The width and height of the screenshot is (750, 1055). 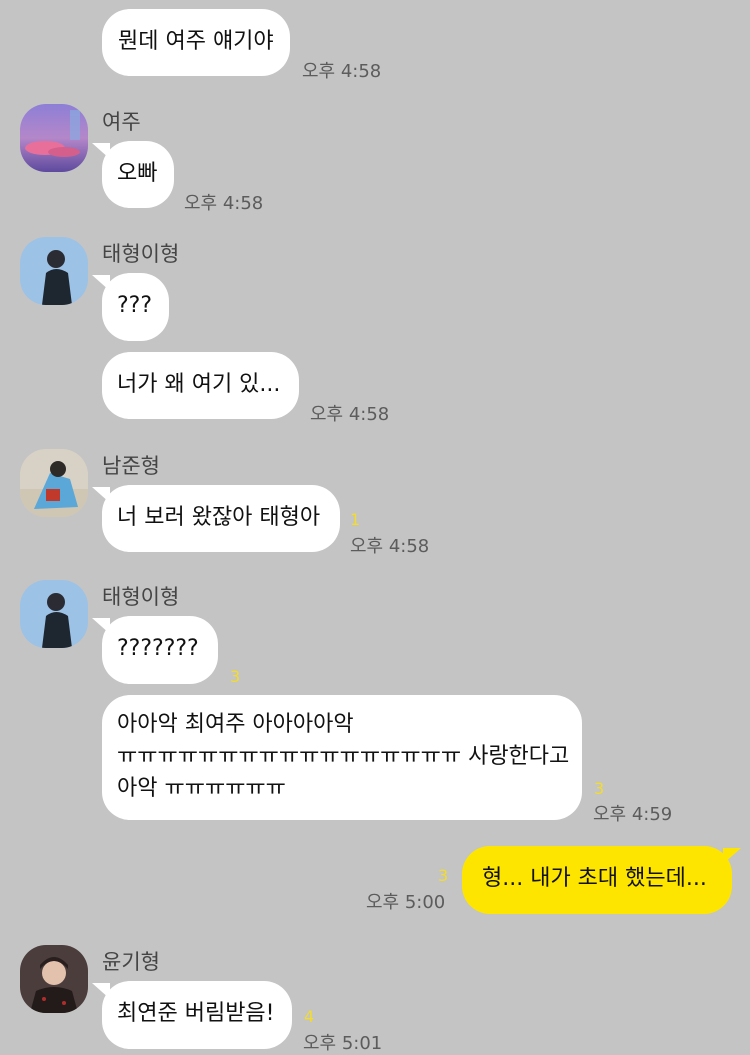 I want to click on message-bubble: 너 보러 왔잖아 태형아, so click(x=216, y=518).